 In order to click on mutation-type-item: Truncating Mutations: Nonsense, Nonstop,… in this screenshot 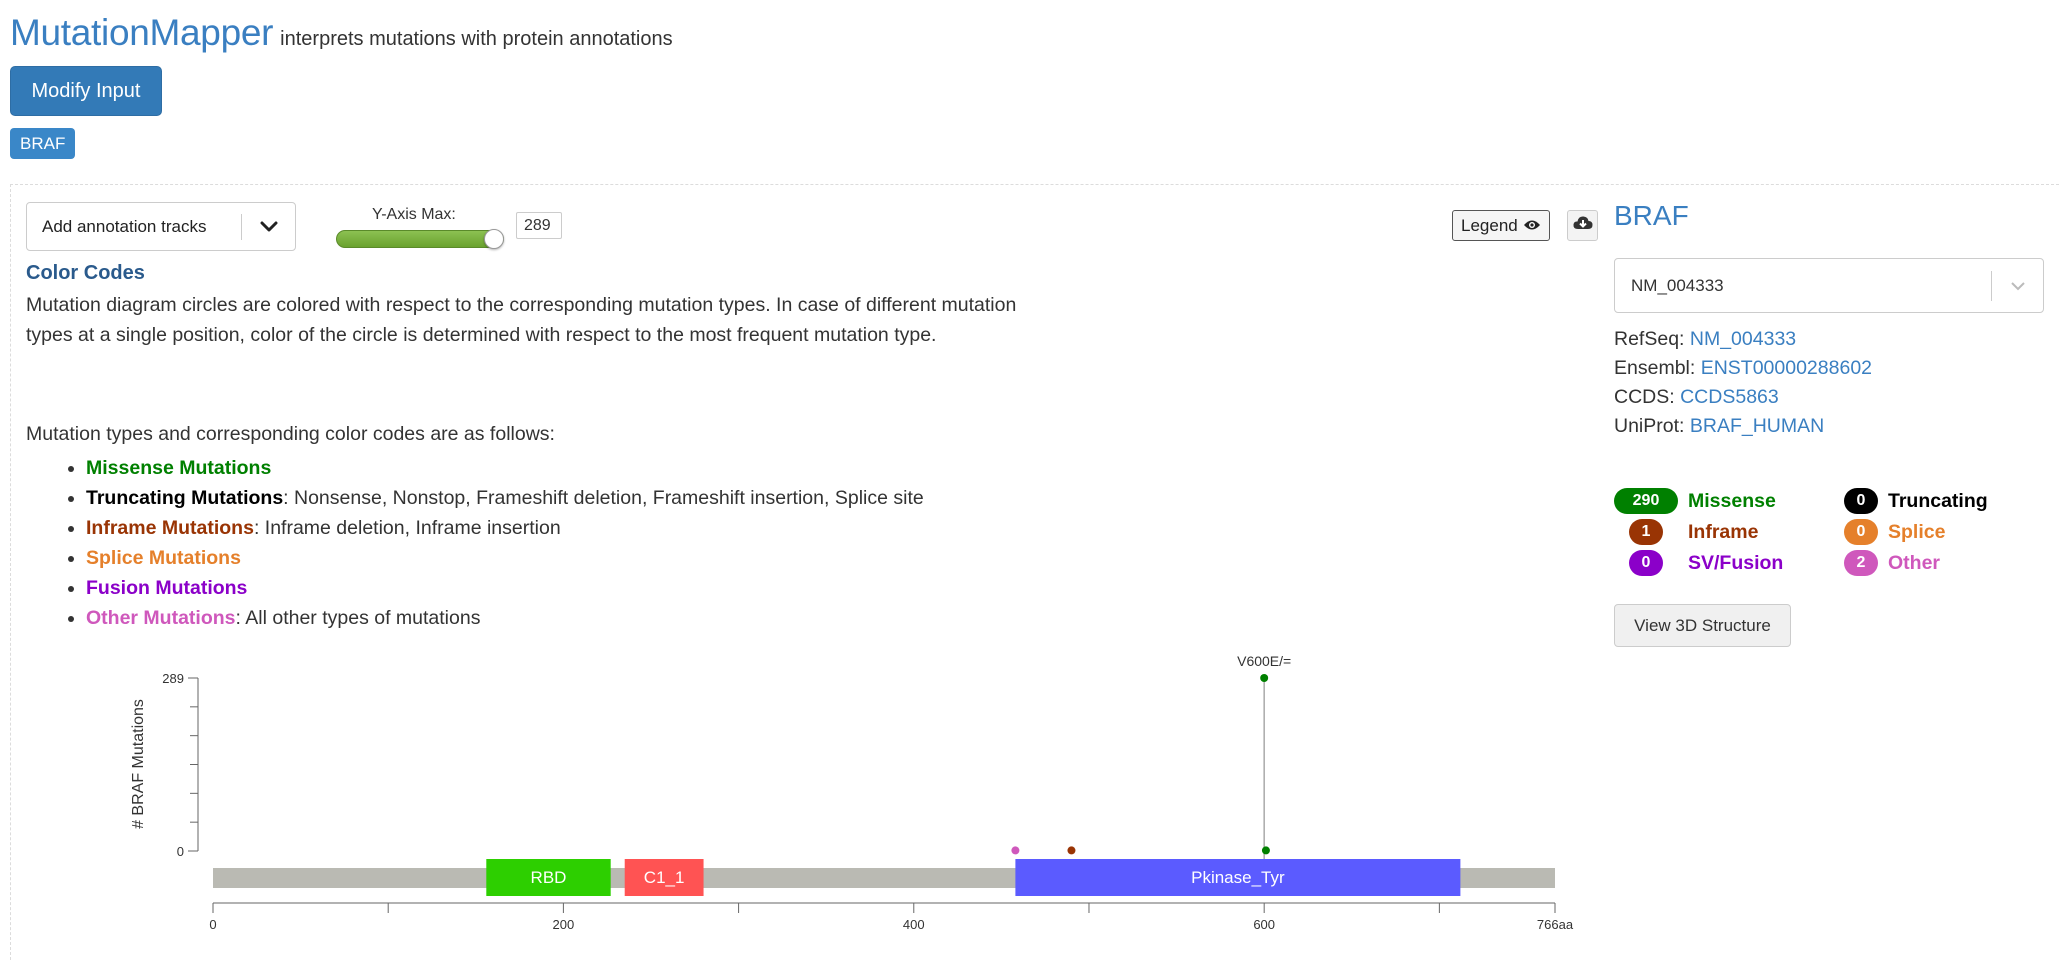, I will do `click(505, 498)`.